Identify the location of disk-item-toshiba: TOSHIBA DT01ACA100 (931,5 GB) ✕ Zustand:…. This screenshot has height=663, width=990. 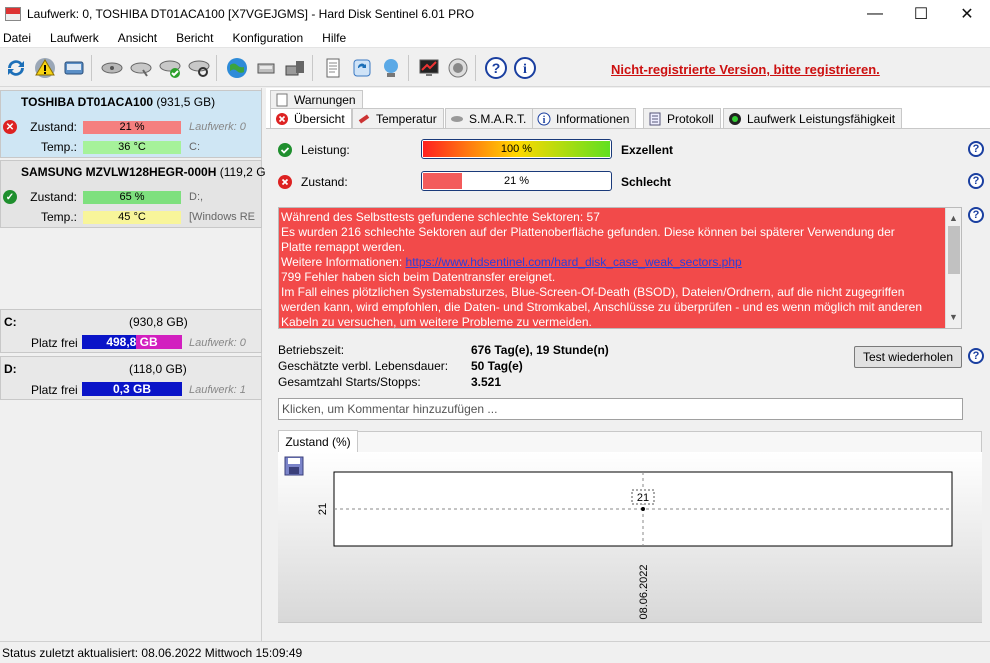
(131, 124).